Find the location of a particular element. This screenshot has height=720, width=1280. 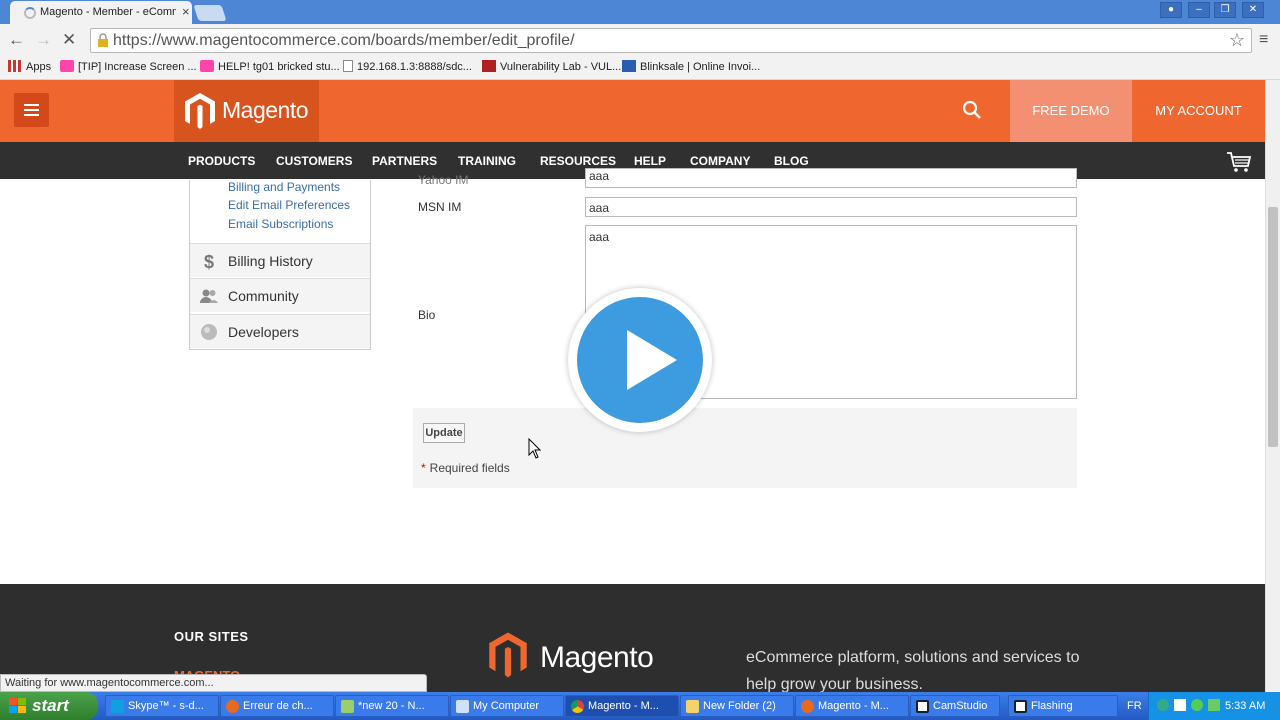

language-indicator: FR is located at coordinates (1134, 706).